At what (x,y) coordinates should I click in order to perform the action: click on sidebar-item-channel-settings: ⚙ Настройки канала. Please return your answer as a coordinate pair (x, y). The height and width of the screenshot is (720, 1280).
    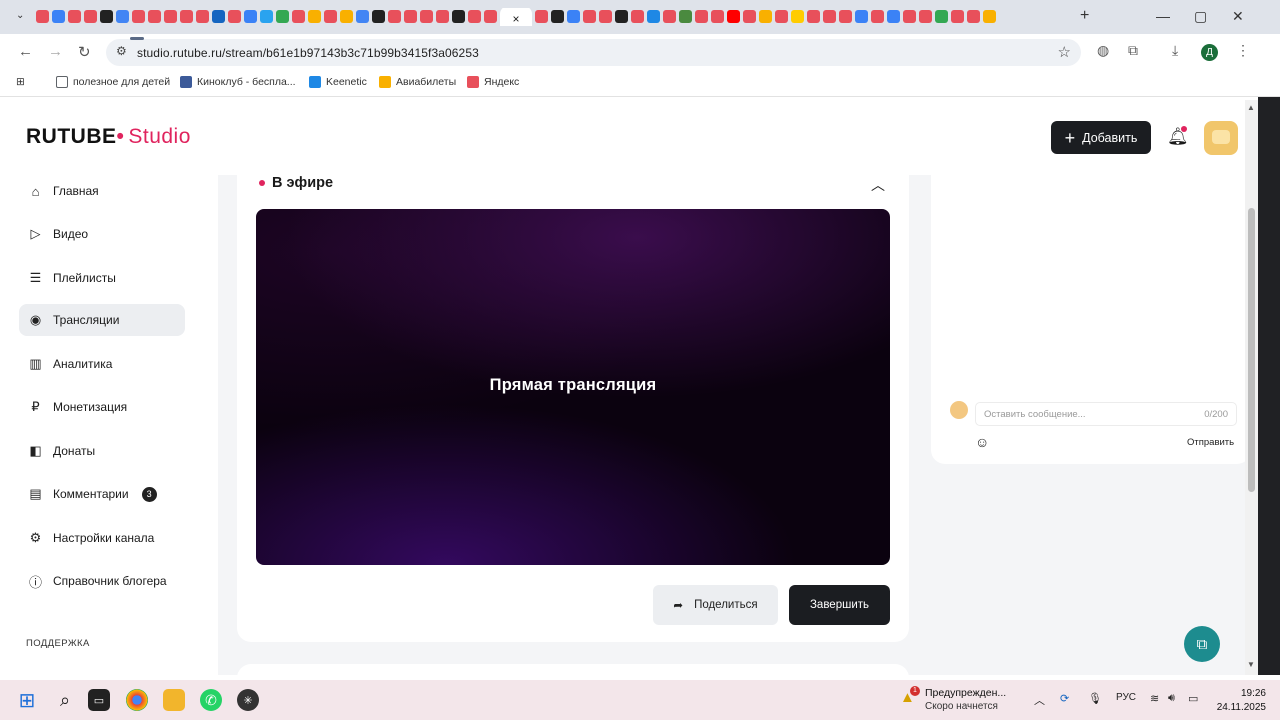
    Looking at the image, I should click on (102, 538).